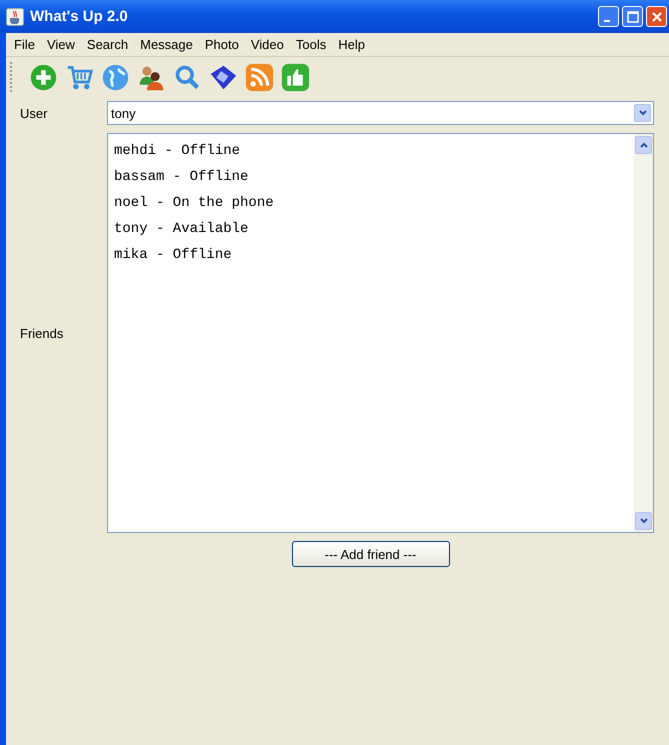 The height and width of the screenshot is (745, 669). I want to click on add-friend-button: --- Add friend ---, so click(371, 554).